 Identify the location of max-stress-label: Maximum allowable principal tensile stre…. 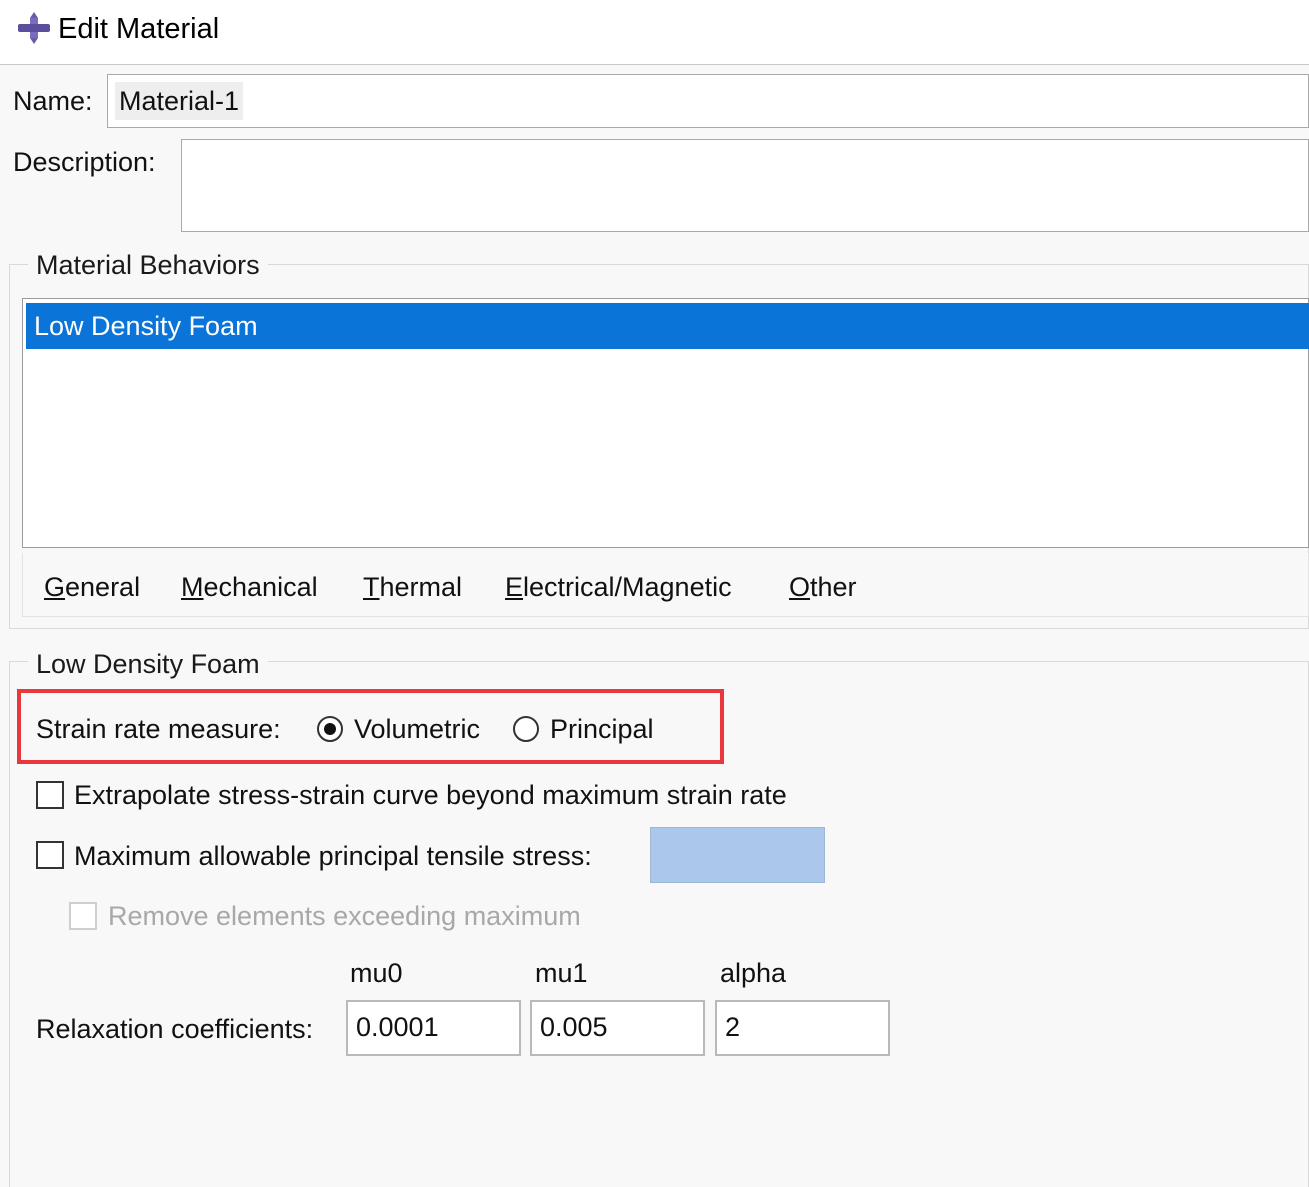
(333, 856).